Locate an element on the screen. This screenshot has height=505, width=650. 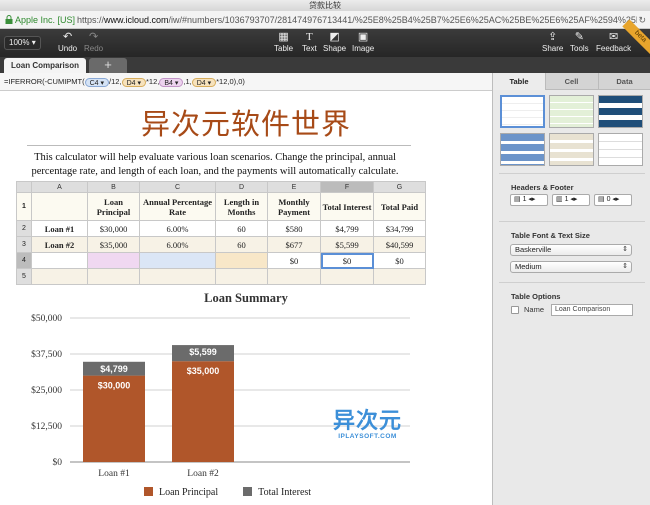
tab-cell: Cell is located at coordinates (571, 81).